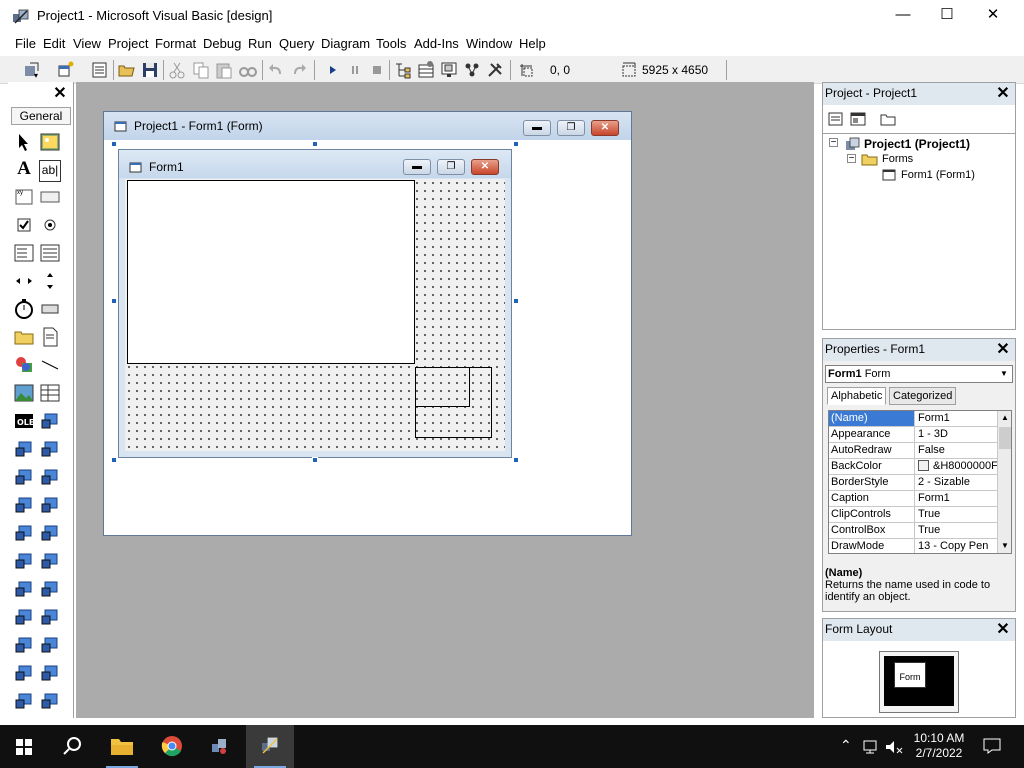  I want to click on scroll-down-icon: ▼, so click(1004, 546).